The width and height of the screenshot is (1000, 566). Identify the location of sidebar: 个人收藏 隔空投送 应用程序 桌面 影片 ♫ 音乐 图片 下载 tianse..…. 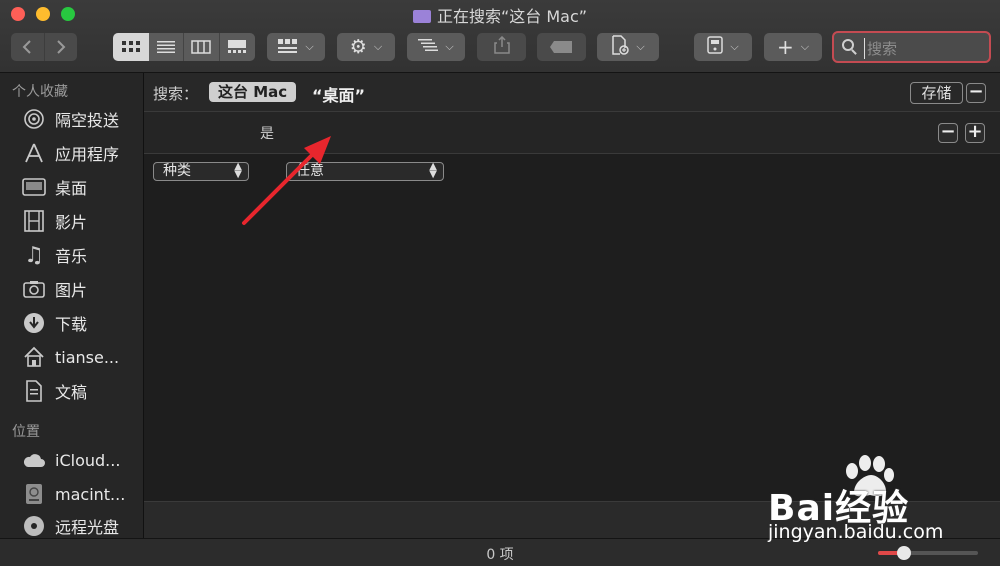
(72, 305).